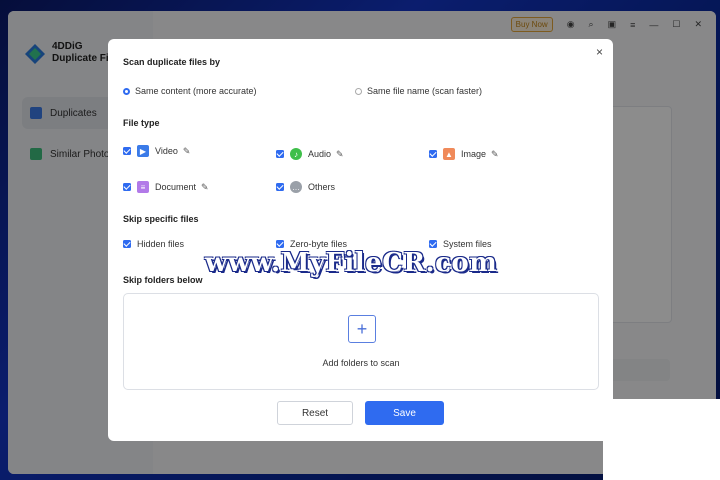 The width and height of the screenshot is (720, 480). I want to click on skip-hidden-files: Hidden files, so click(153, 244).